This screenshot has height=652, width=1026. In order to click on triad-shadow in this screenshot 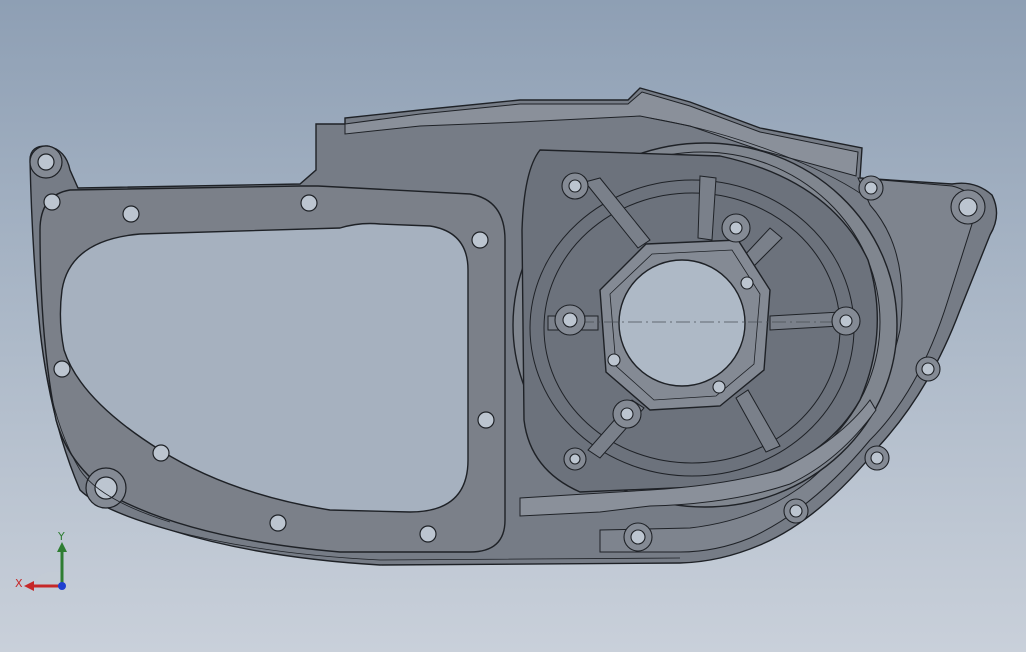, I will do `click(47, 578)`.